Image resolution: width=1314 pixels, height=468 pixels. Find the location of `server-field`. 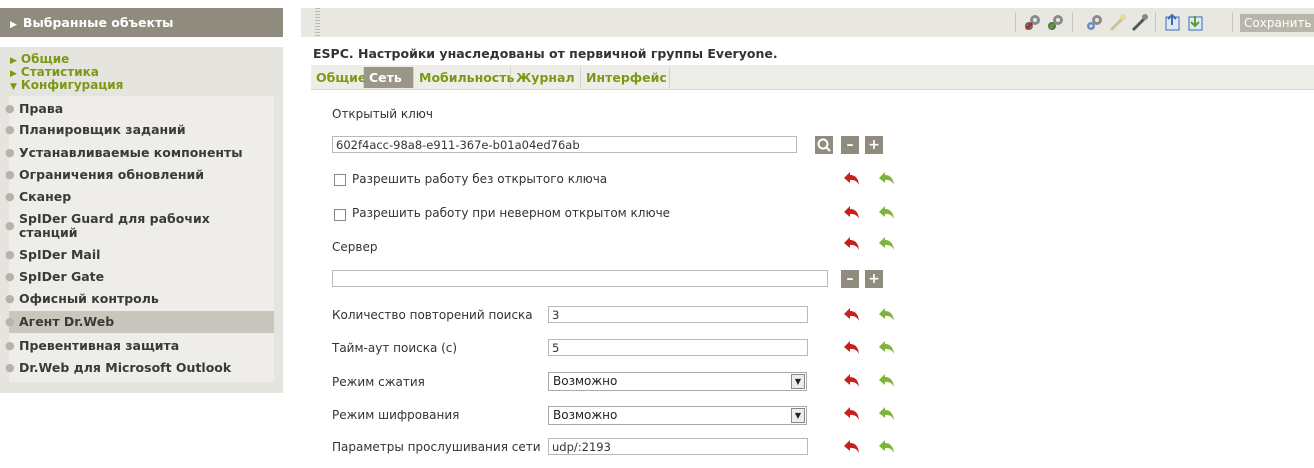

server-field is located at coordinates (580, 278).